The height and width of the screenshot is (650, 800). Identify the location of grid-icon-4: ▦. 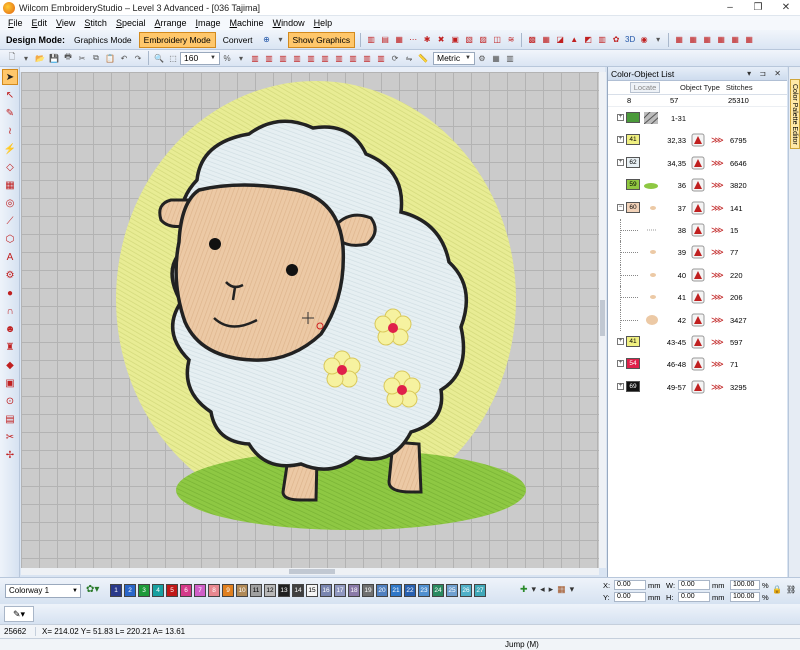
(721, 40).